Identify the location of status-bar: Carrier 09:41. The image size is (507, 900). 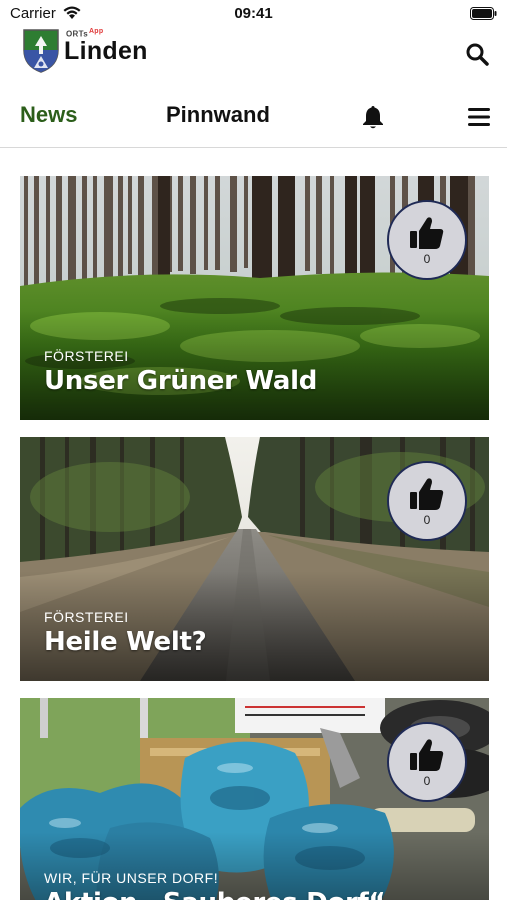
(253, 14).